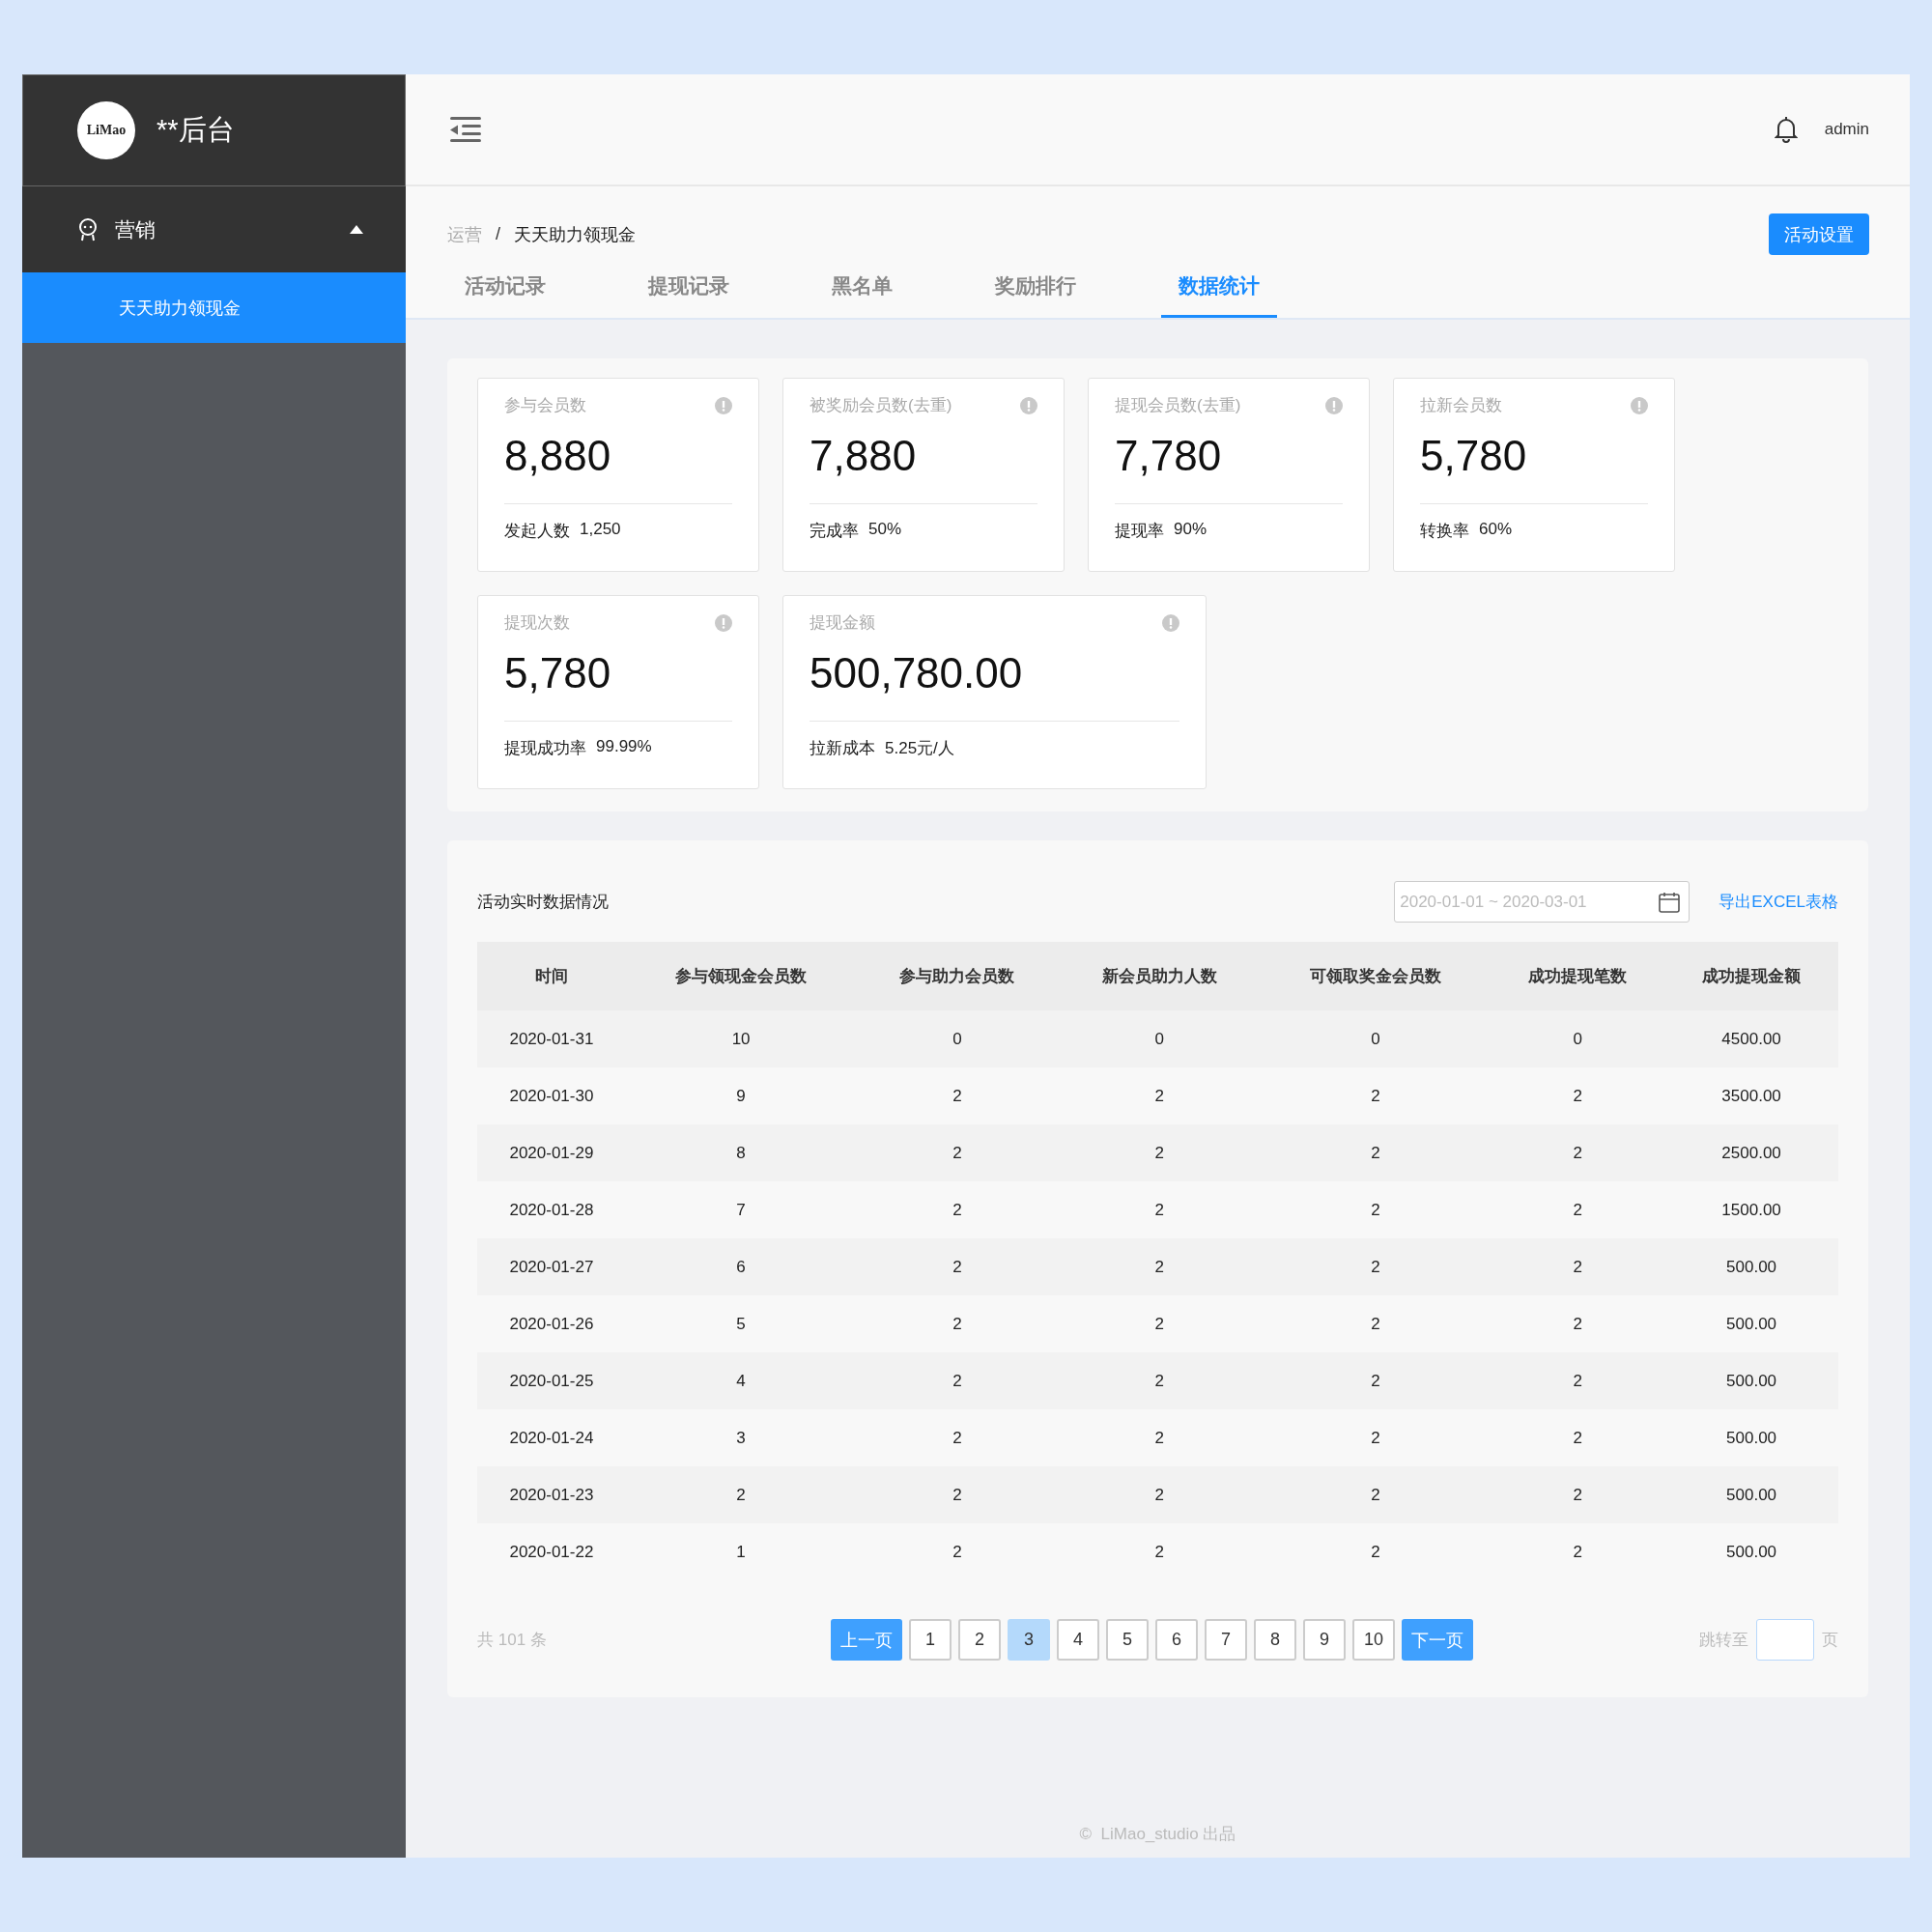  I want to click on stat-sub-value: 99.99%, so click(624, 747).